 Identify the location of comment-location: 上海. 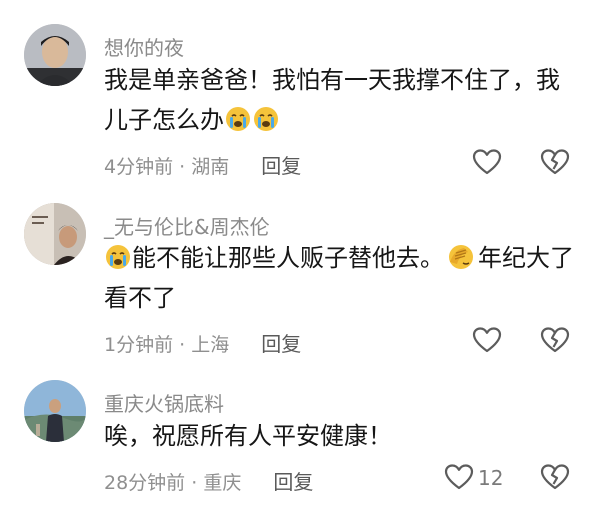
(210, 345).